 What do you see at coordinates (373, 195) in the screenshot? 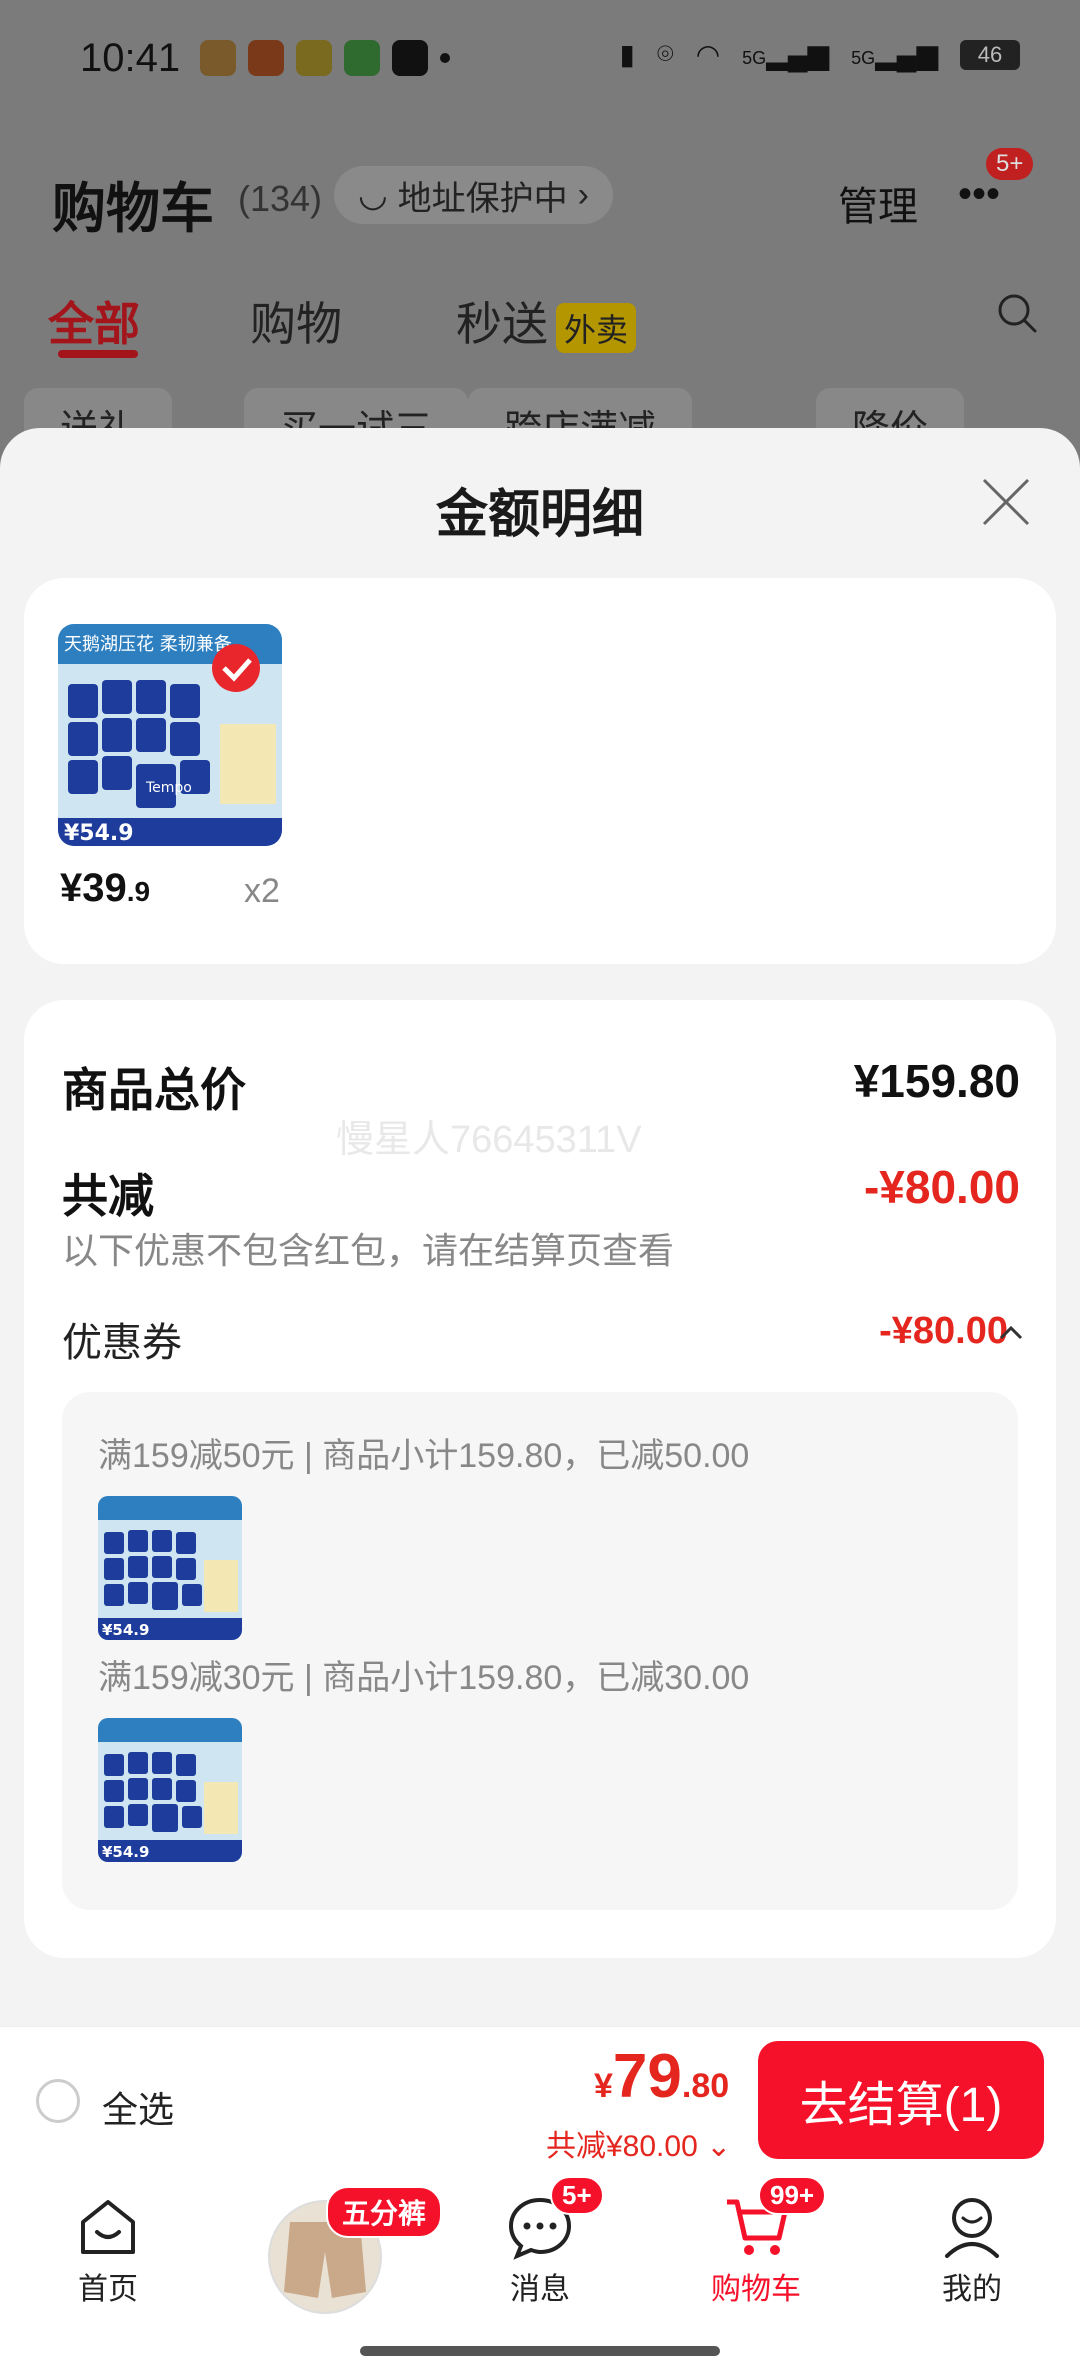
I see `smile-icon: ◡` at bounding box center [373, 195].